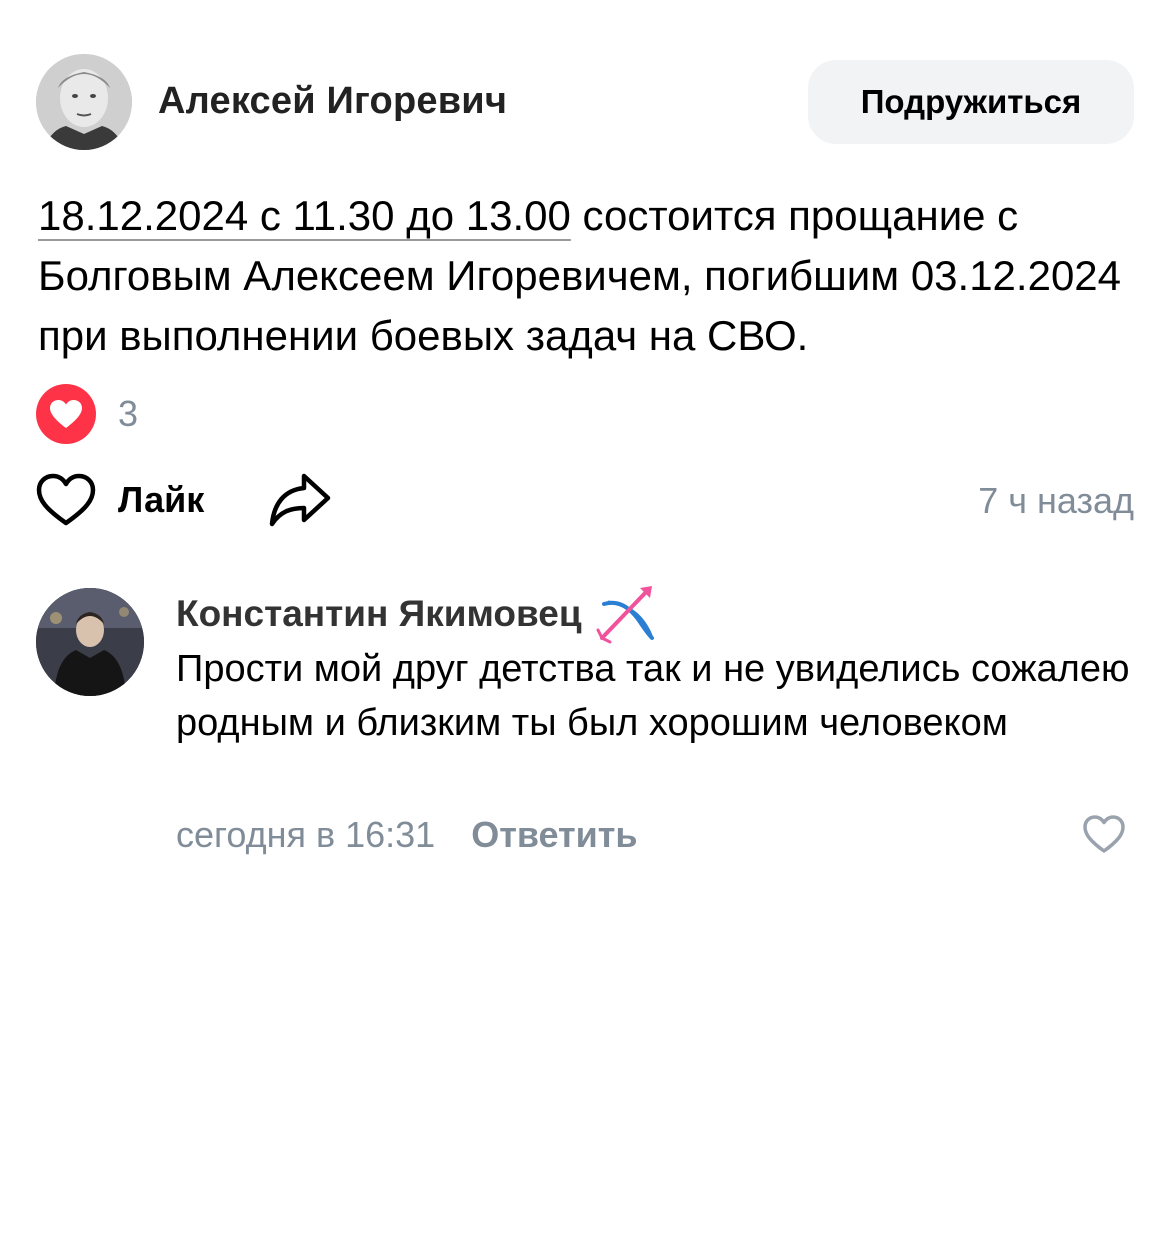 The image size is (1170, 1244). I want to click on reactions-summary: 3, so click(87, 414).